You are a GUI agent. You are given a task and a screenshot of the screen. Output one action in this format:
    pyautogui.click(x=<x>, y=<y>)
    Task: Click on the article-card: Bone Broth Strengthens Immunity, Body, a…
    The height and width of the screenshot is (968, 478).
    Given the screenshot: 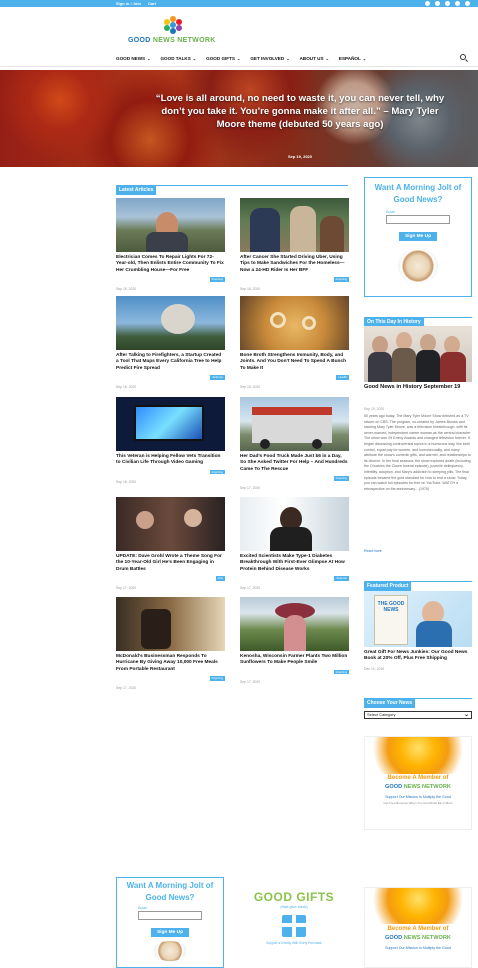 What is the action you would take?
    pyautogui.click(x=294, y=342)
    